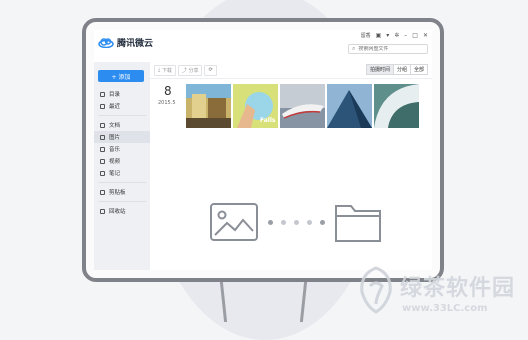 The height and width of the screenshot is (340, 528). I want to click on document-icon, so click(102, 125).